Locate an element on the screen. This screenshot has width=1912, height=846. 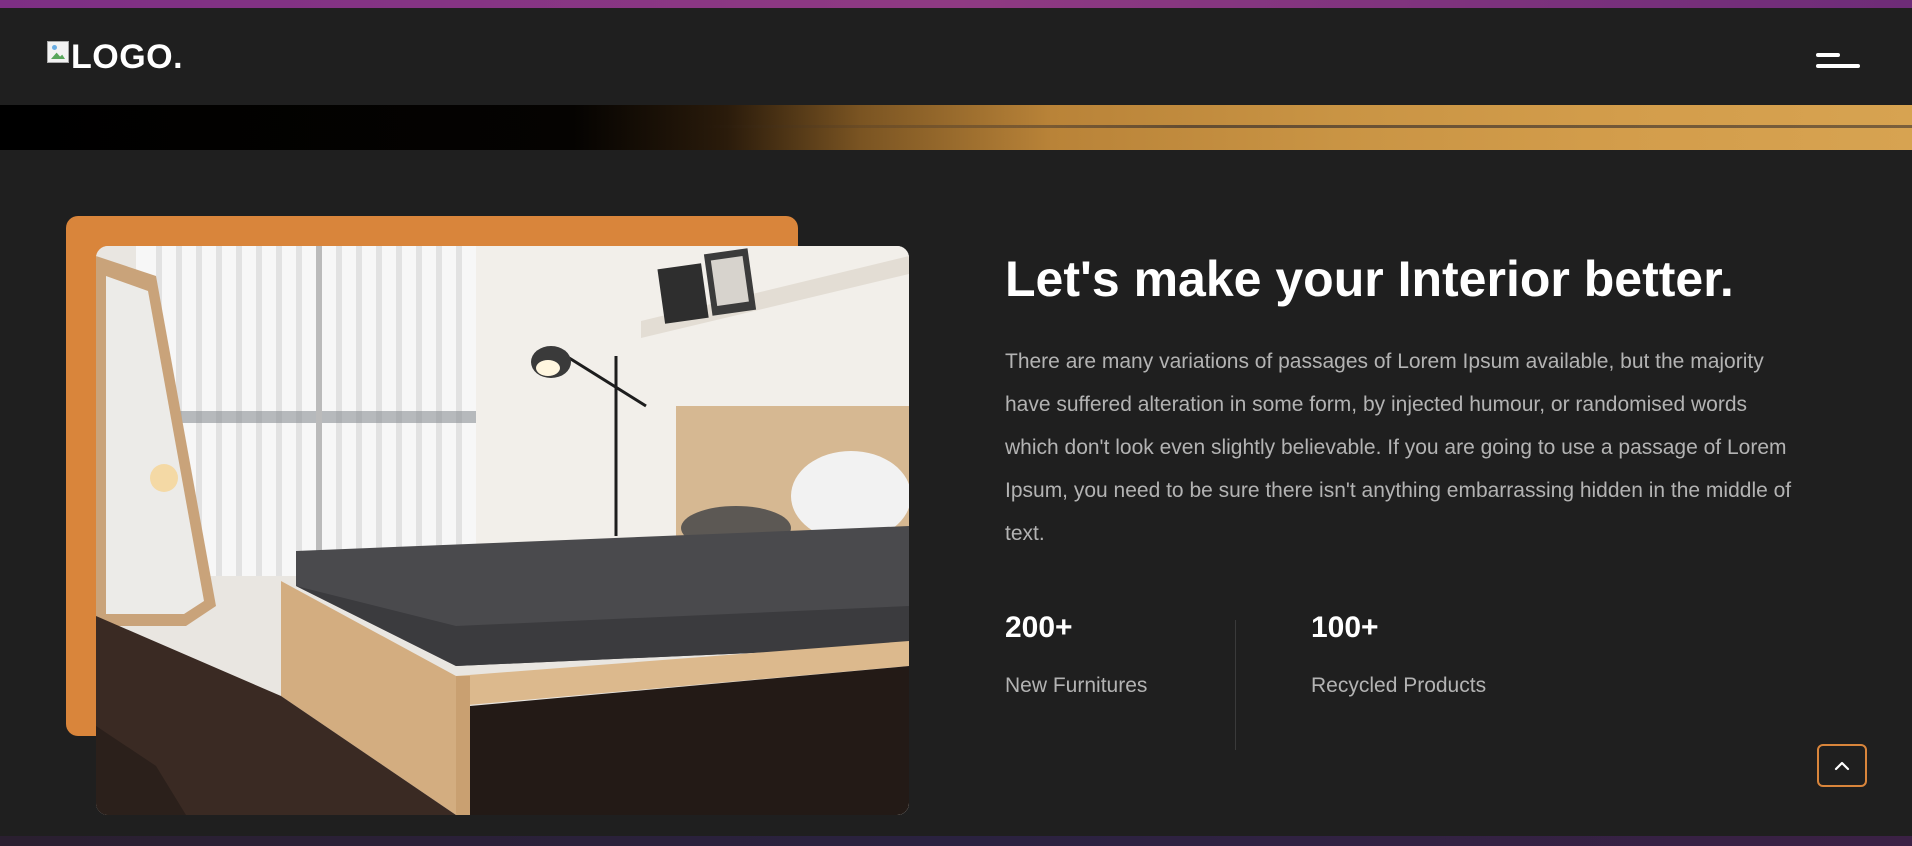
hamburger-menu-icon-bar is located at coordinates (1838, 66).